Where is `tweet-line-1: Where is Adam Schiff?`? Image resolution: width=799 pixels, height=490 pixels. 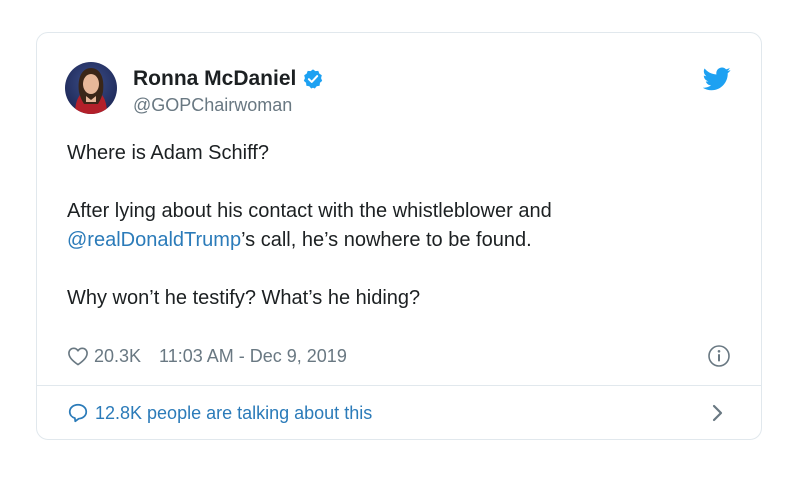 tweet-line-1: Where is Adam Schiff? is located at coordinates (168, 153).